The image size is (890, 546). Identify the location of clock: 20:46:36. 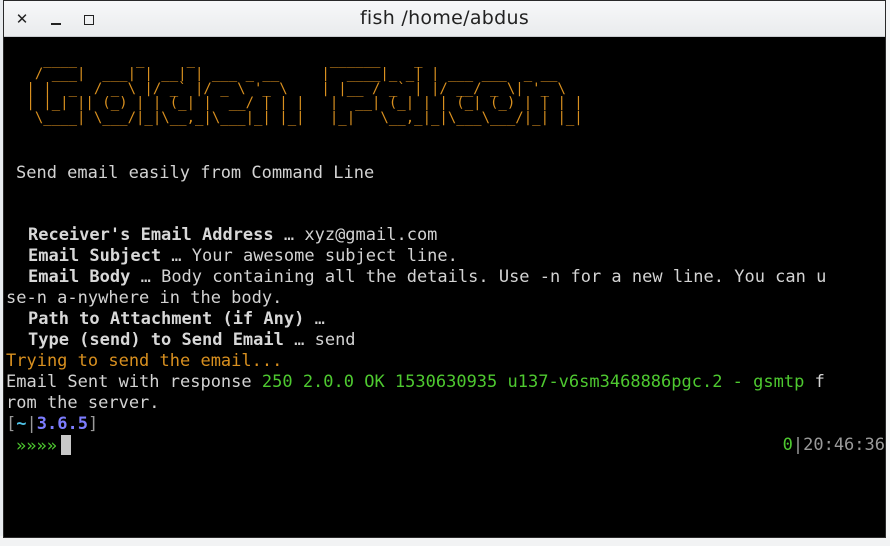
(844, 445).